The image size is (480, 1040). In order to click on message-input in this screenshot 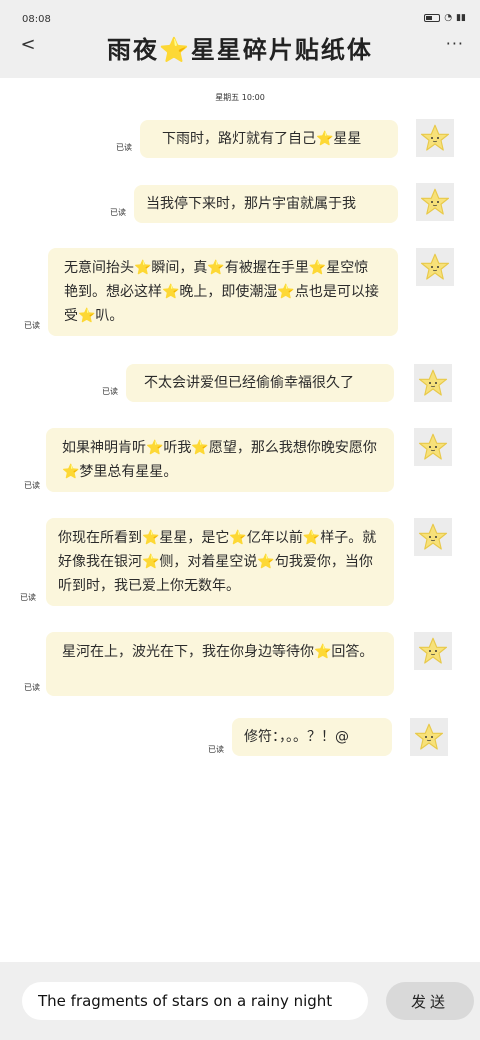, I will do `click(195, 1001)`.